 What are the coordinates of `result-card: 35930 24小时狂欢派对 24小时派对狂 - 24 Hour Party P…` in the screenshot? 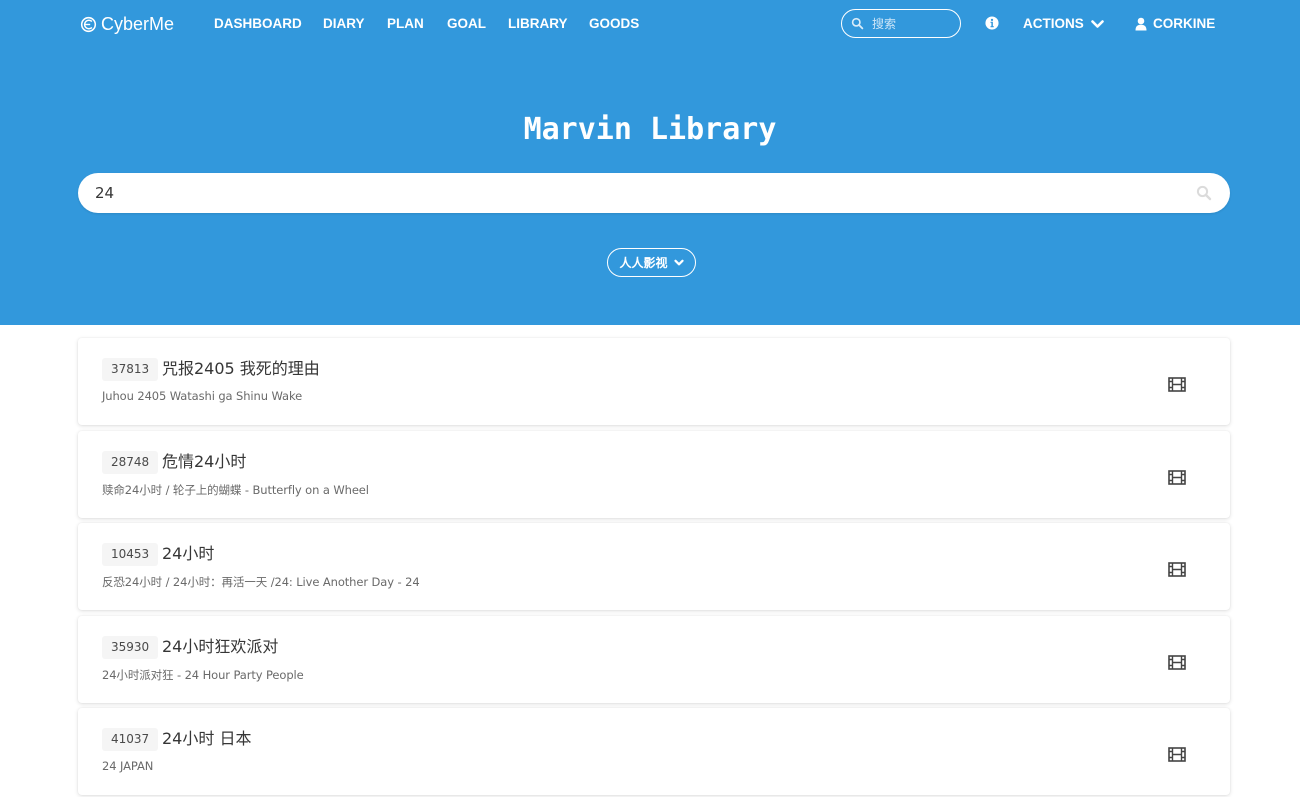 It's located at (654, 659).